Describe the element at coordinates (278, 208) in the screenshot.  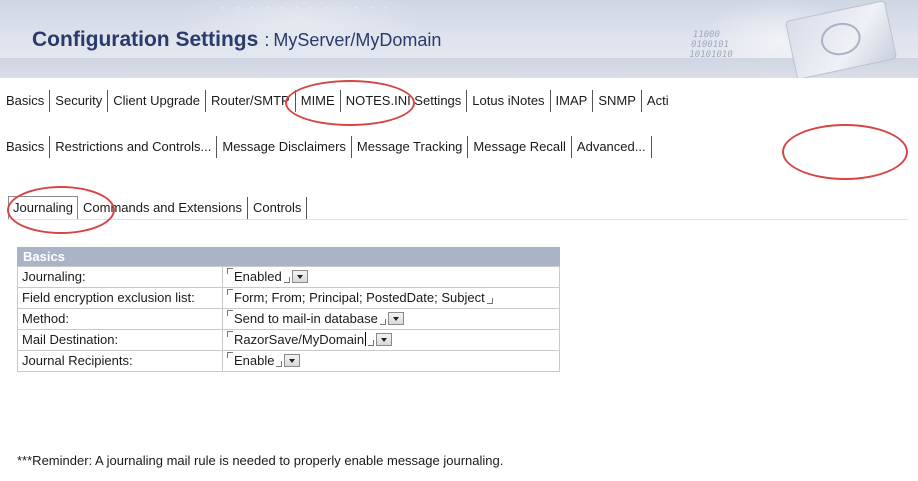
I see `subtab-controls: Controls` at that location.